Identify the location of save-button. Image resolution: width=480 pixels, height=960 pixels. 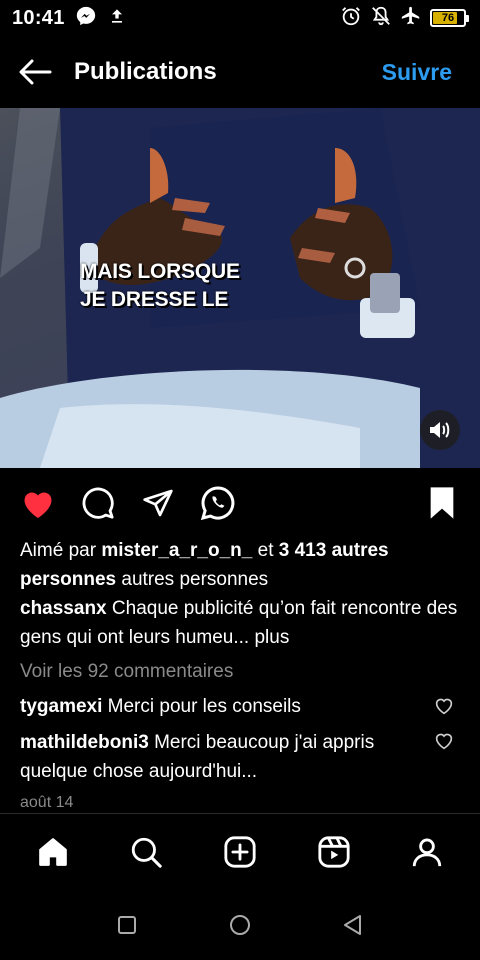
(442, 503).